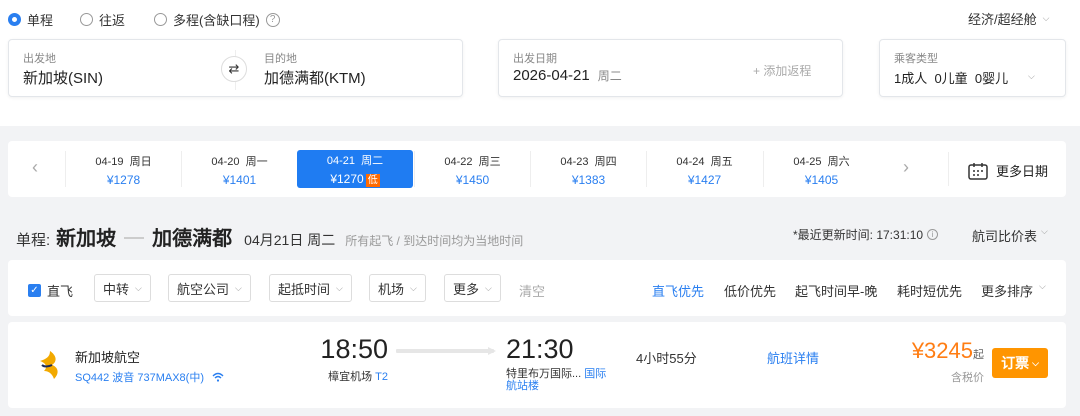 The width and height of the screenshot is (1080, 416). What do you see at coordinates (1002, 19) in the screenshot?
I see `cabin-class-label: 经济/超经舱` at bounding box center [1002, 19].